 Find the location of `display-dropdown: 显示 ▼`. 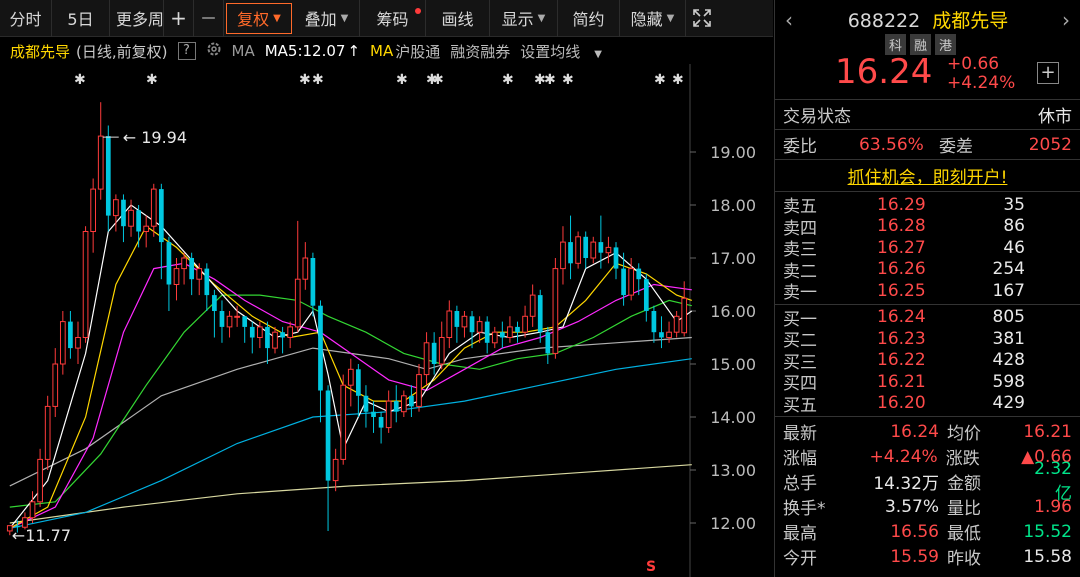

display-dropdown: 显示 ▼ is located at coordinates (524, 18).